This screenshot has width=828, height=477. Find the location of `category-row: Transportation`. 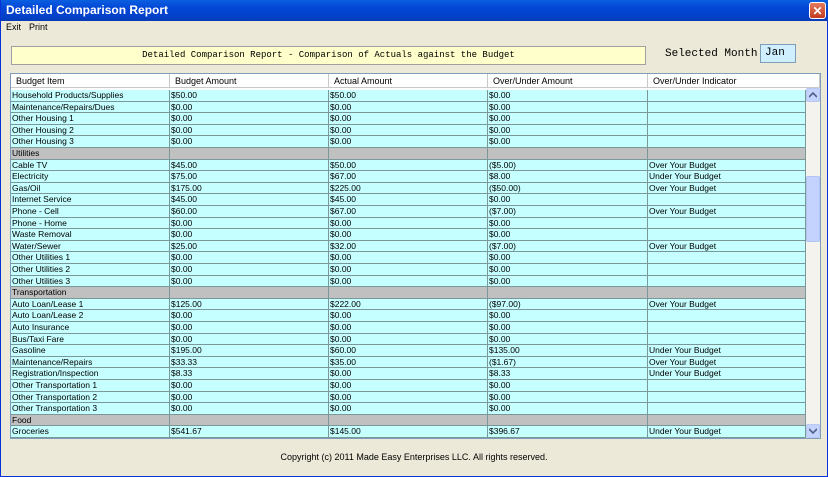

category-row: Transportation is located at coordinates (408, 293).